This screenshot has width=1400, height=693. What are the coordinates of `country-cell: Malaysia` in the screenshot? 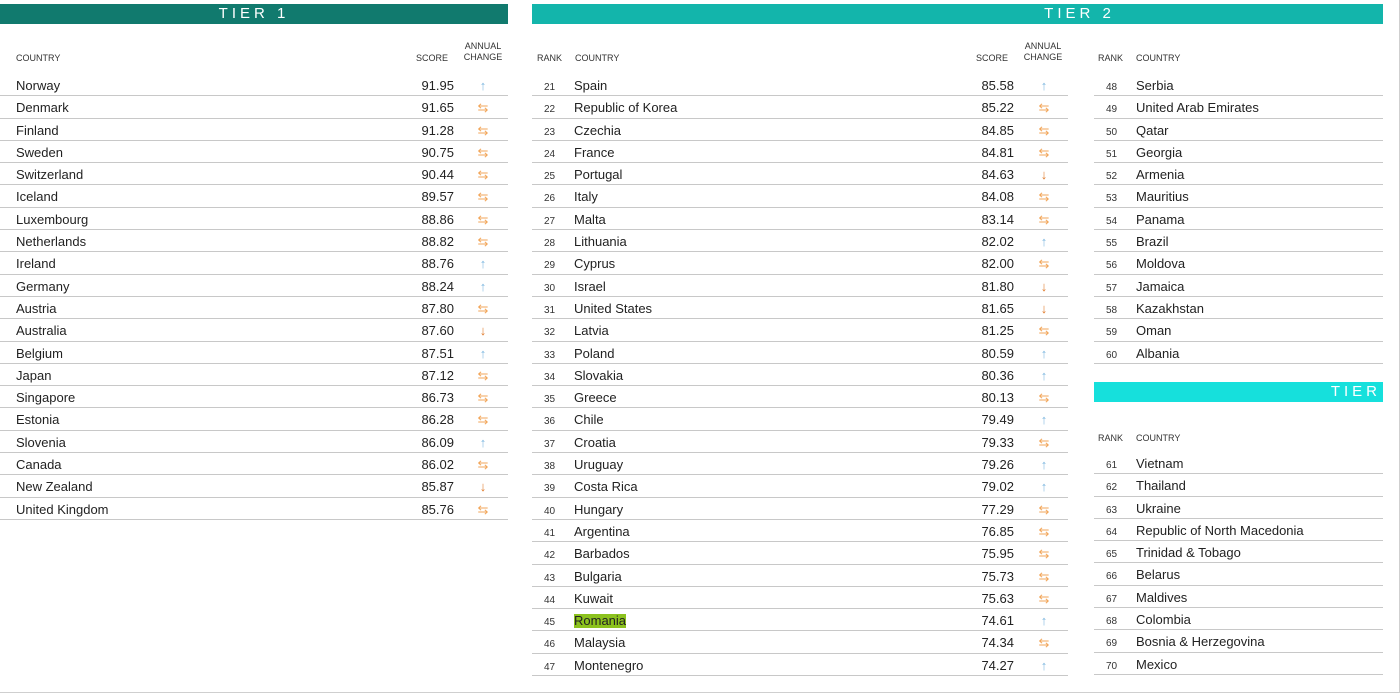 It's located at (600, 643).